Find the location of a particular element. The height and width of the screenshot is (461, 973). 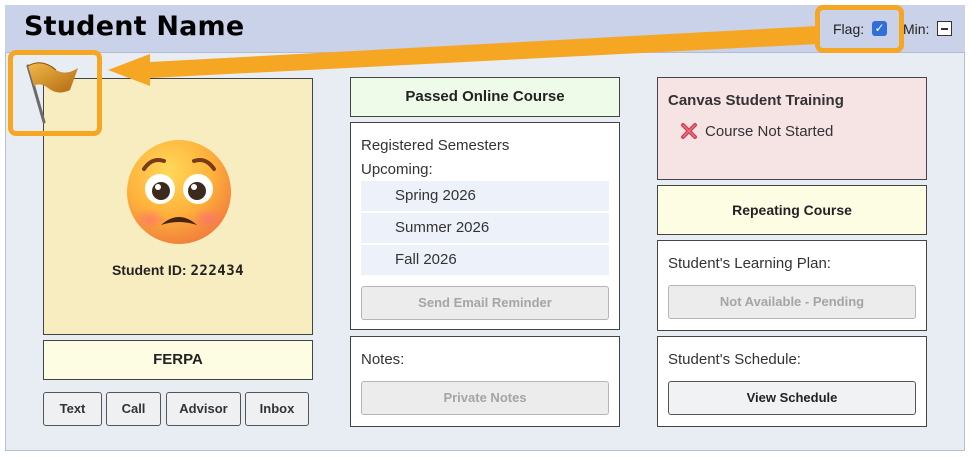

passed-online-course-badge: Passed Online Course is located at coordinates (485, 97).